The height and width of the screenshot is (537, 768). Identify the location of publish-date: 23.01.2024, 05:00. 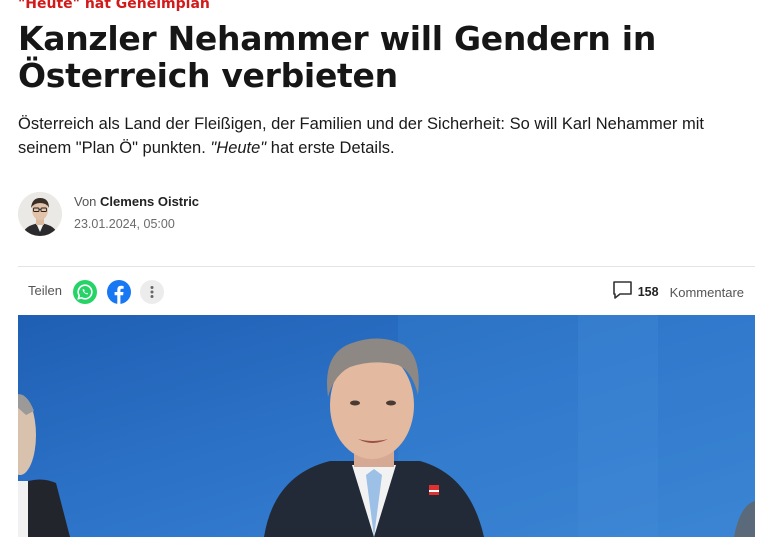
(124, 224).